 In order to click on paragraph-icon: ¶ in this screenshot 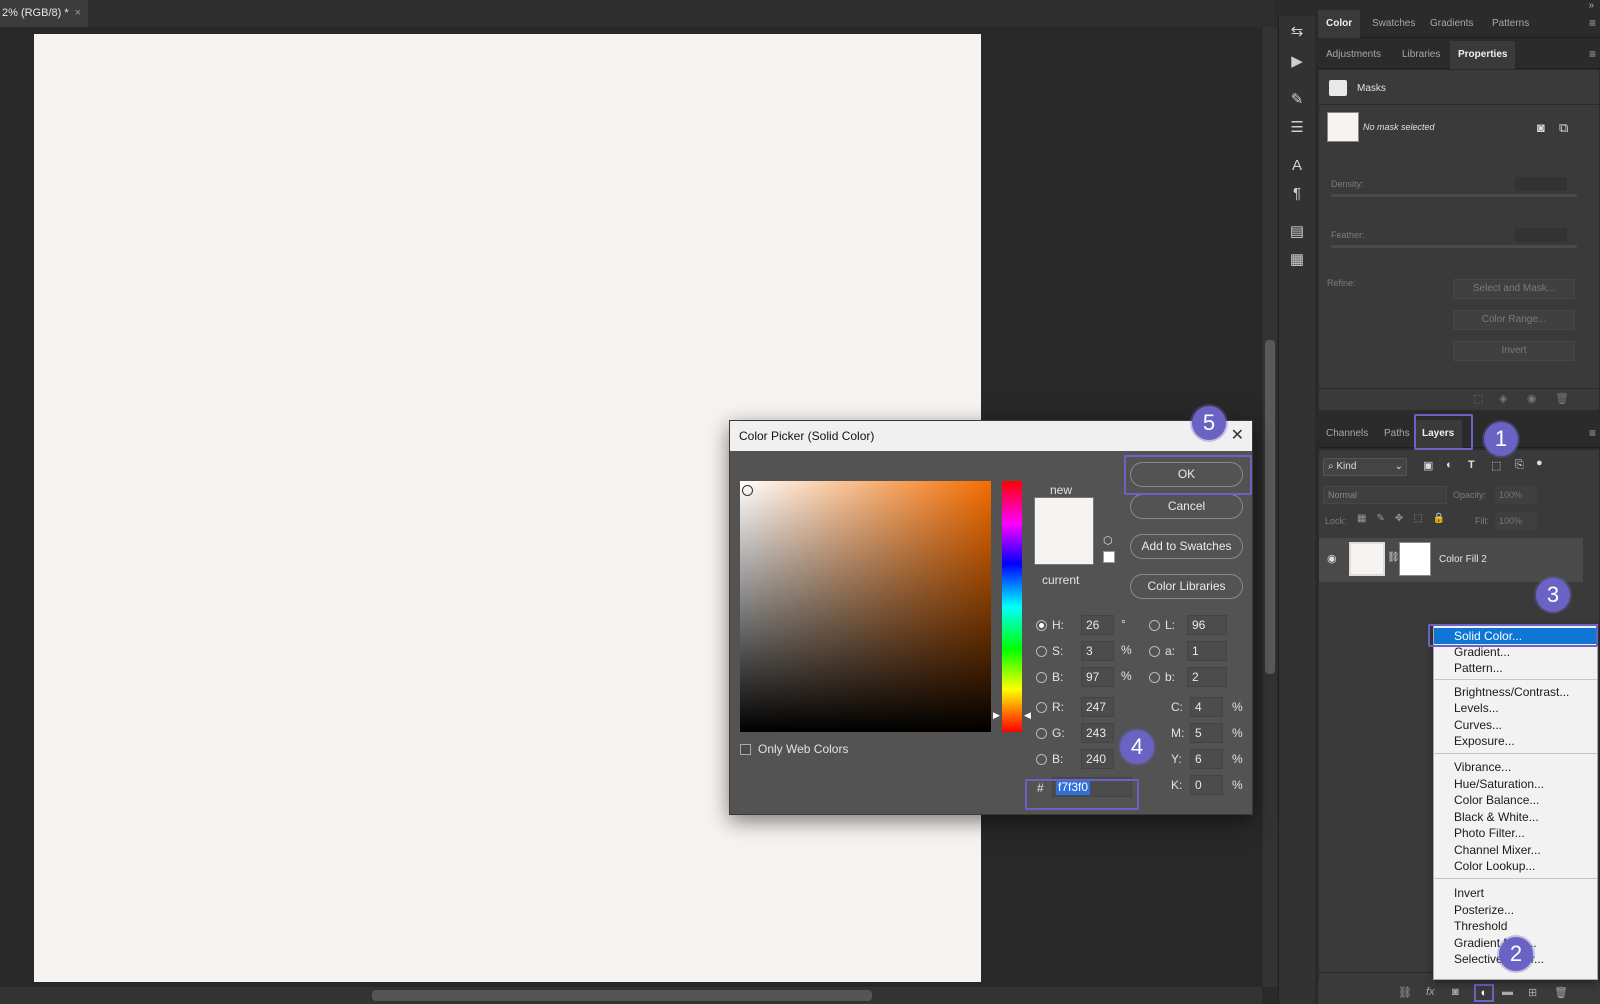, I will do `click(1297, 194)`.